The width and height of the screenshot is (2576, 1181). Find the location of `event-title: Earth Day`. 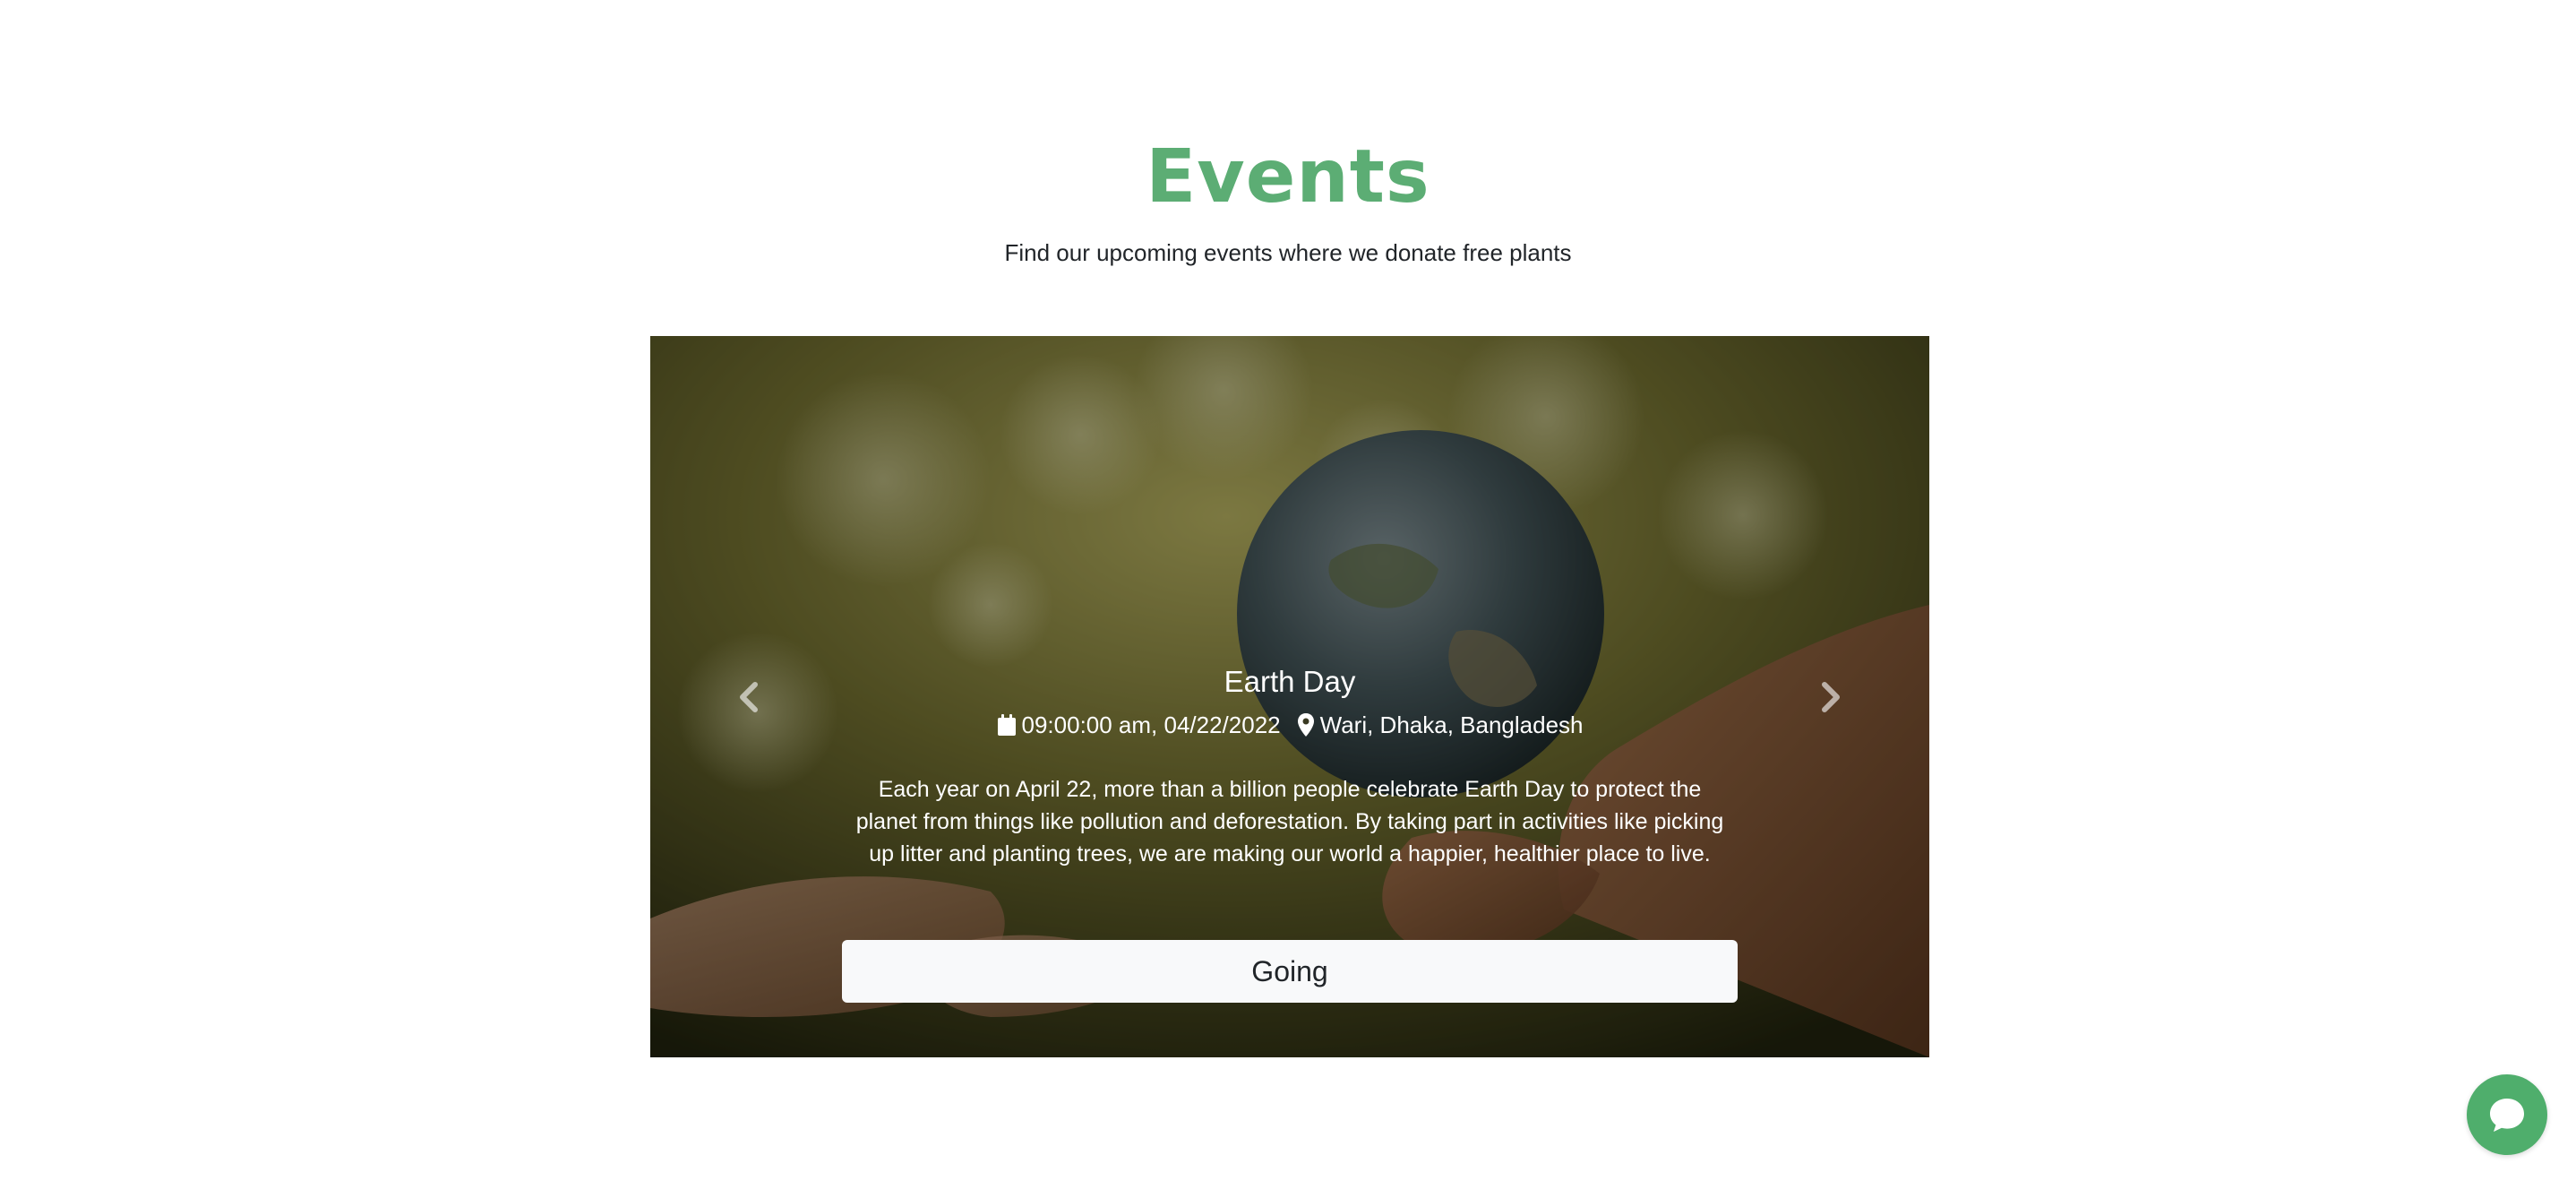

event-title: Earth Day is located at coordinates (1290, 681).